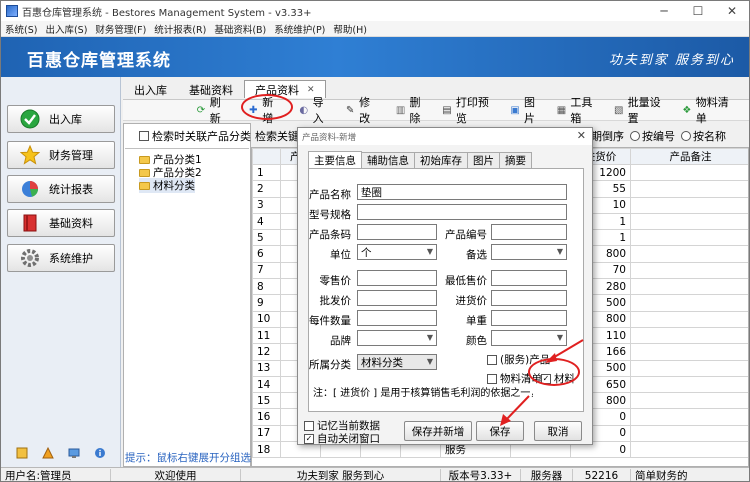 This screenshot has width=750, height=482. I want to click on brand-select: ▼, so click(397, 338).